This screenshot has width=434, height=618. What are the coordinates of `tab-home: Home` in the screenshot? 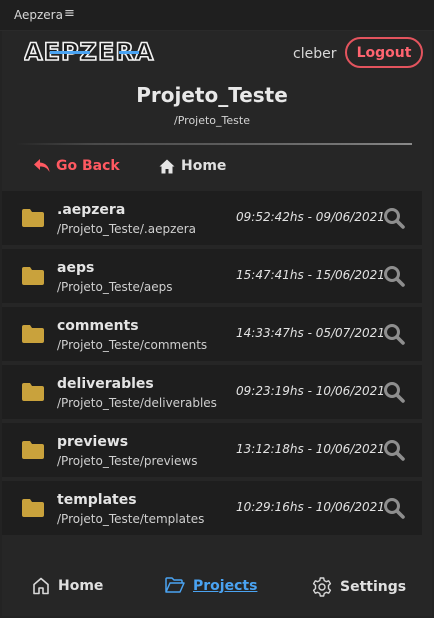 It's located at (67, 586).